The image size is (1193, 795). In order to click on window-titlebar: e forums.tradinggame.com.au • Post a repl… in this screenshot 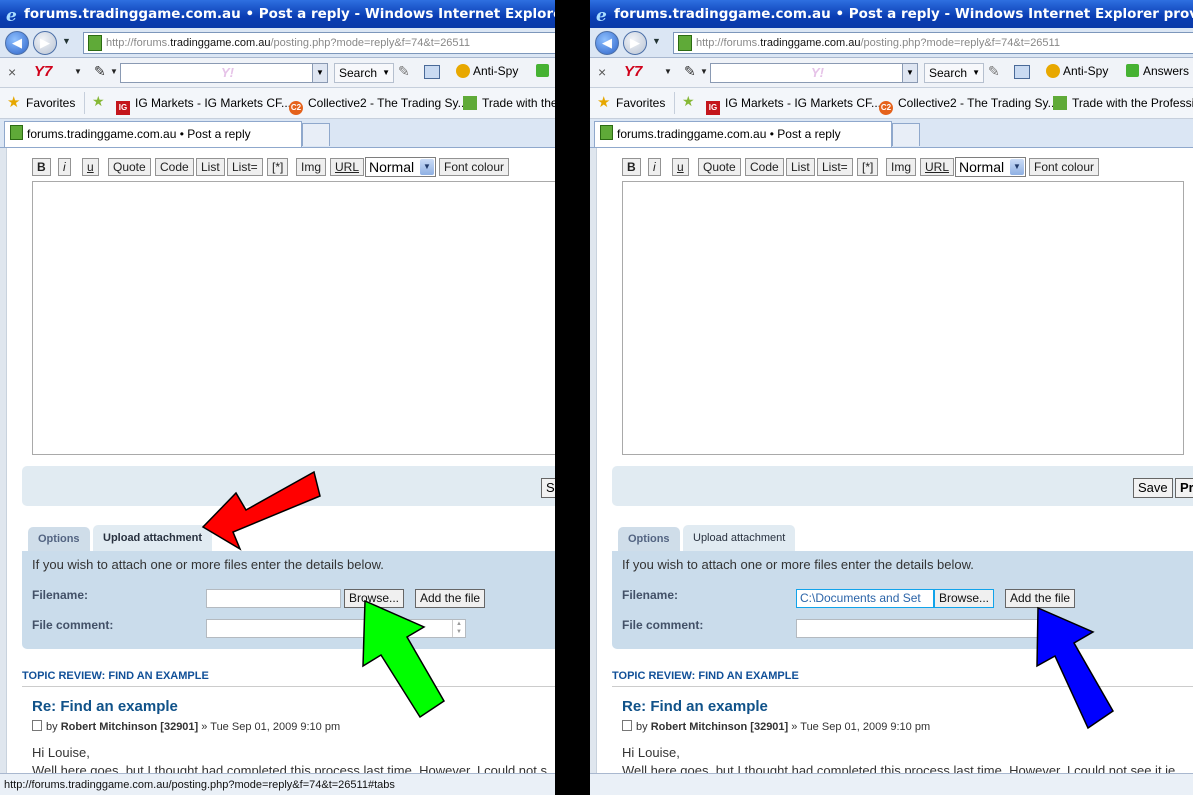, I will do `click(277, 14)`.